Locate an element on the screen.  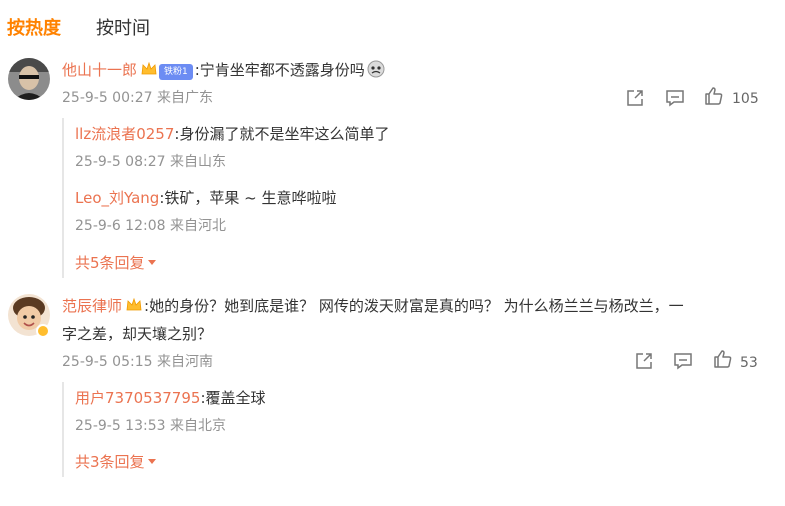
emoji-icon is located at coordinates (376, 69).